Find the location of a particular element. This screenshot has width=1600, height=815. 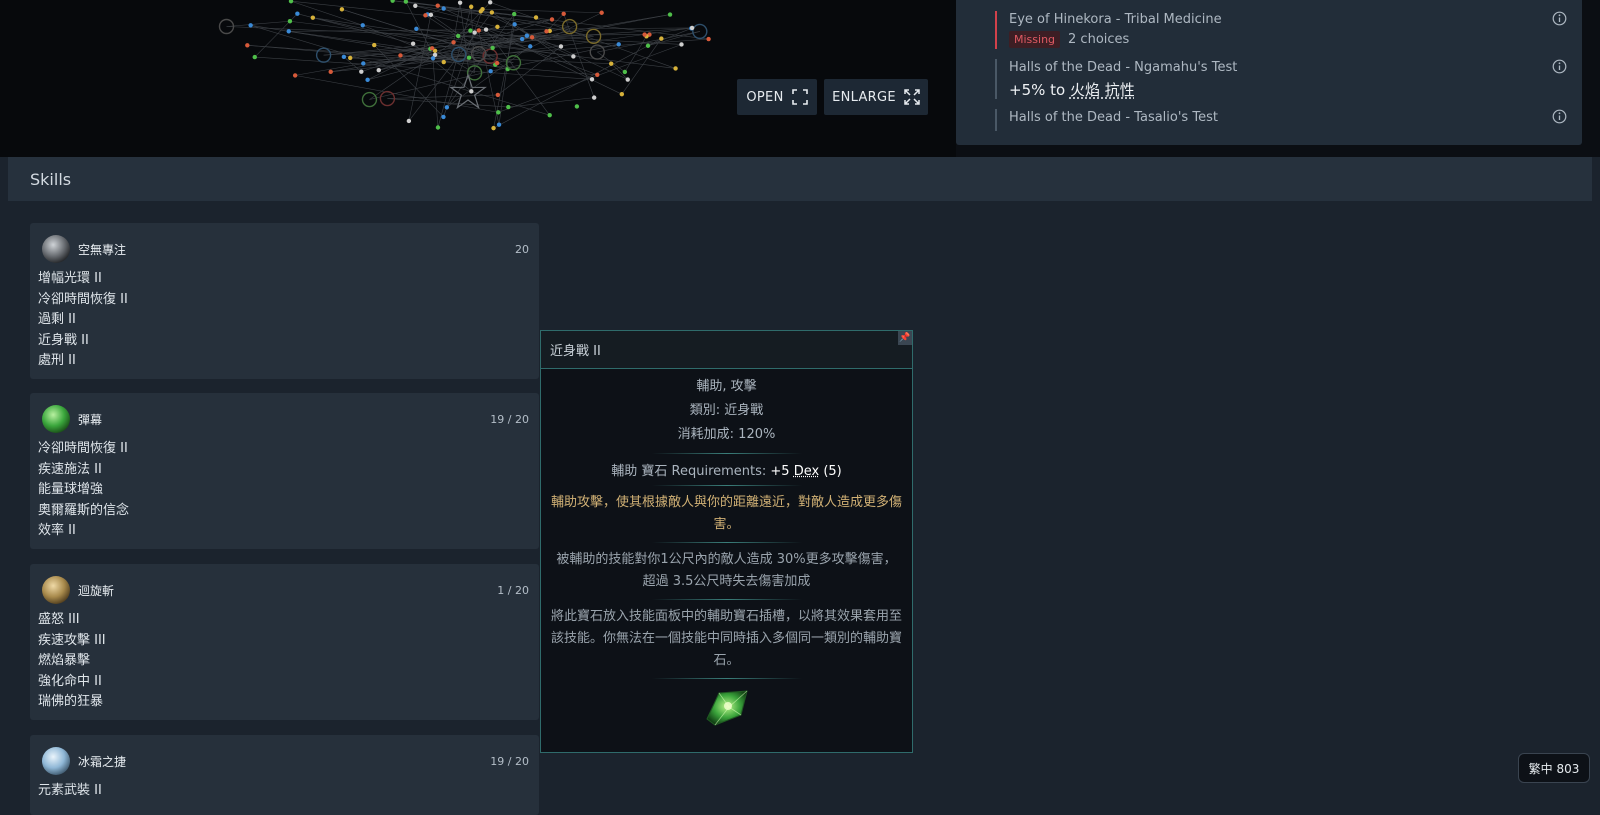

expand-corners-icon is located at coordinates (800, 97).